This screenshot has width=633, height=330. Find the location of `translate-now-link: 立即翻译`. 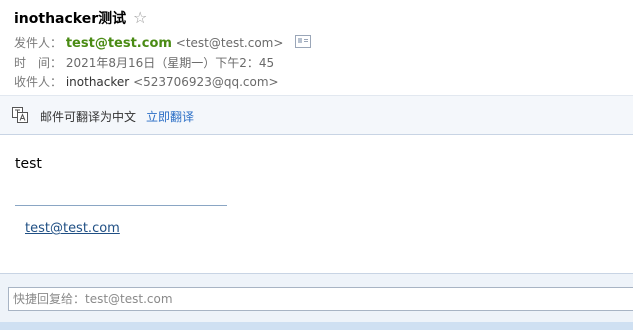

translate-now-link: 立即翻译 is located at coordinates (170, 116).